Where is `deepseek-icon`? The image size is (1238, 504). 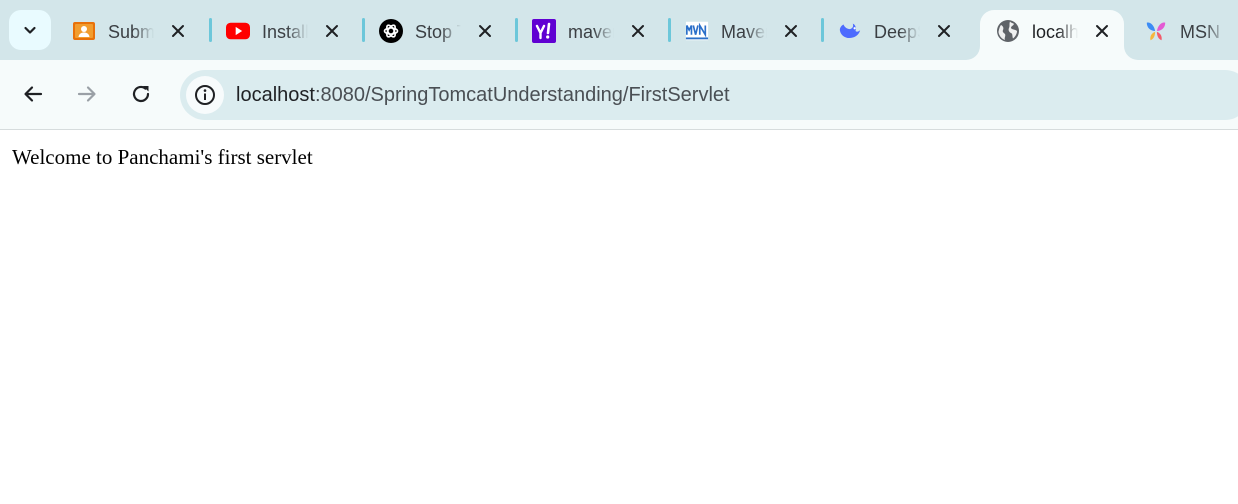
deepseek-icon is located at coordinates (850, 31).